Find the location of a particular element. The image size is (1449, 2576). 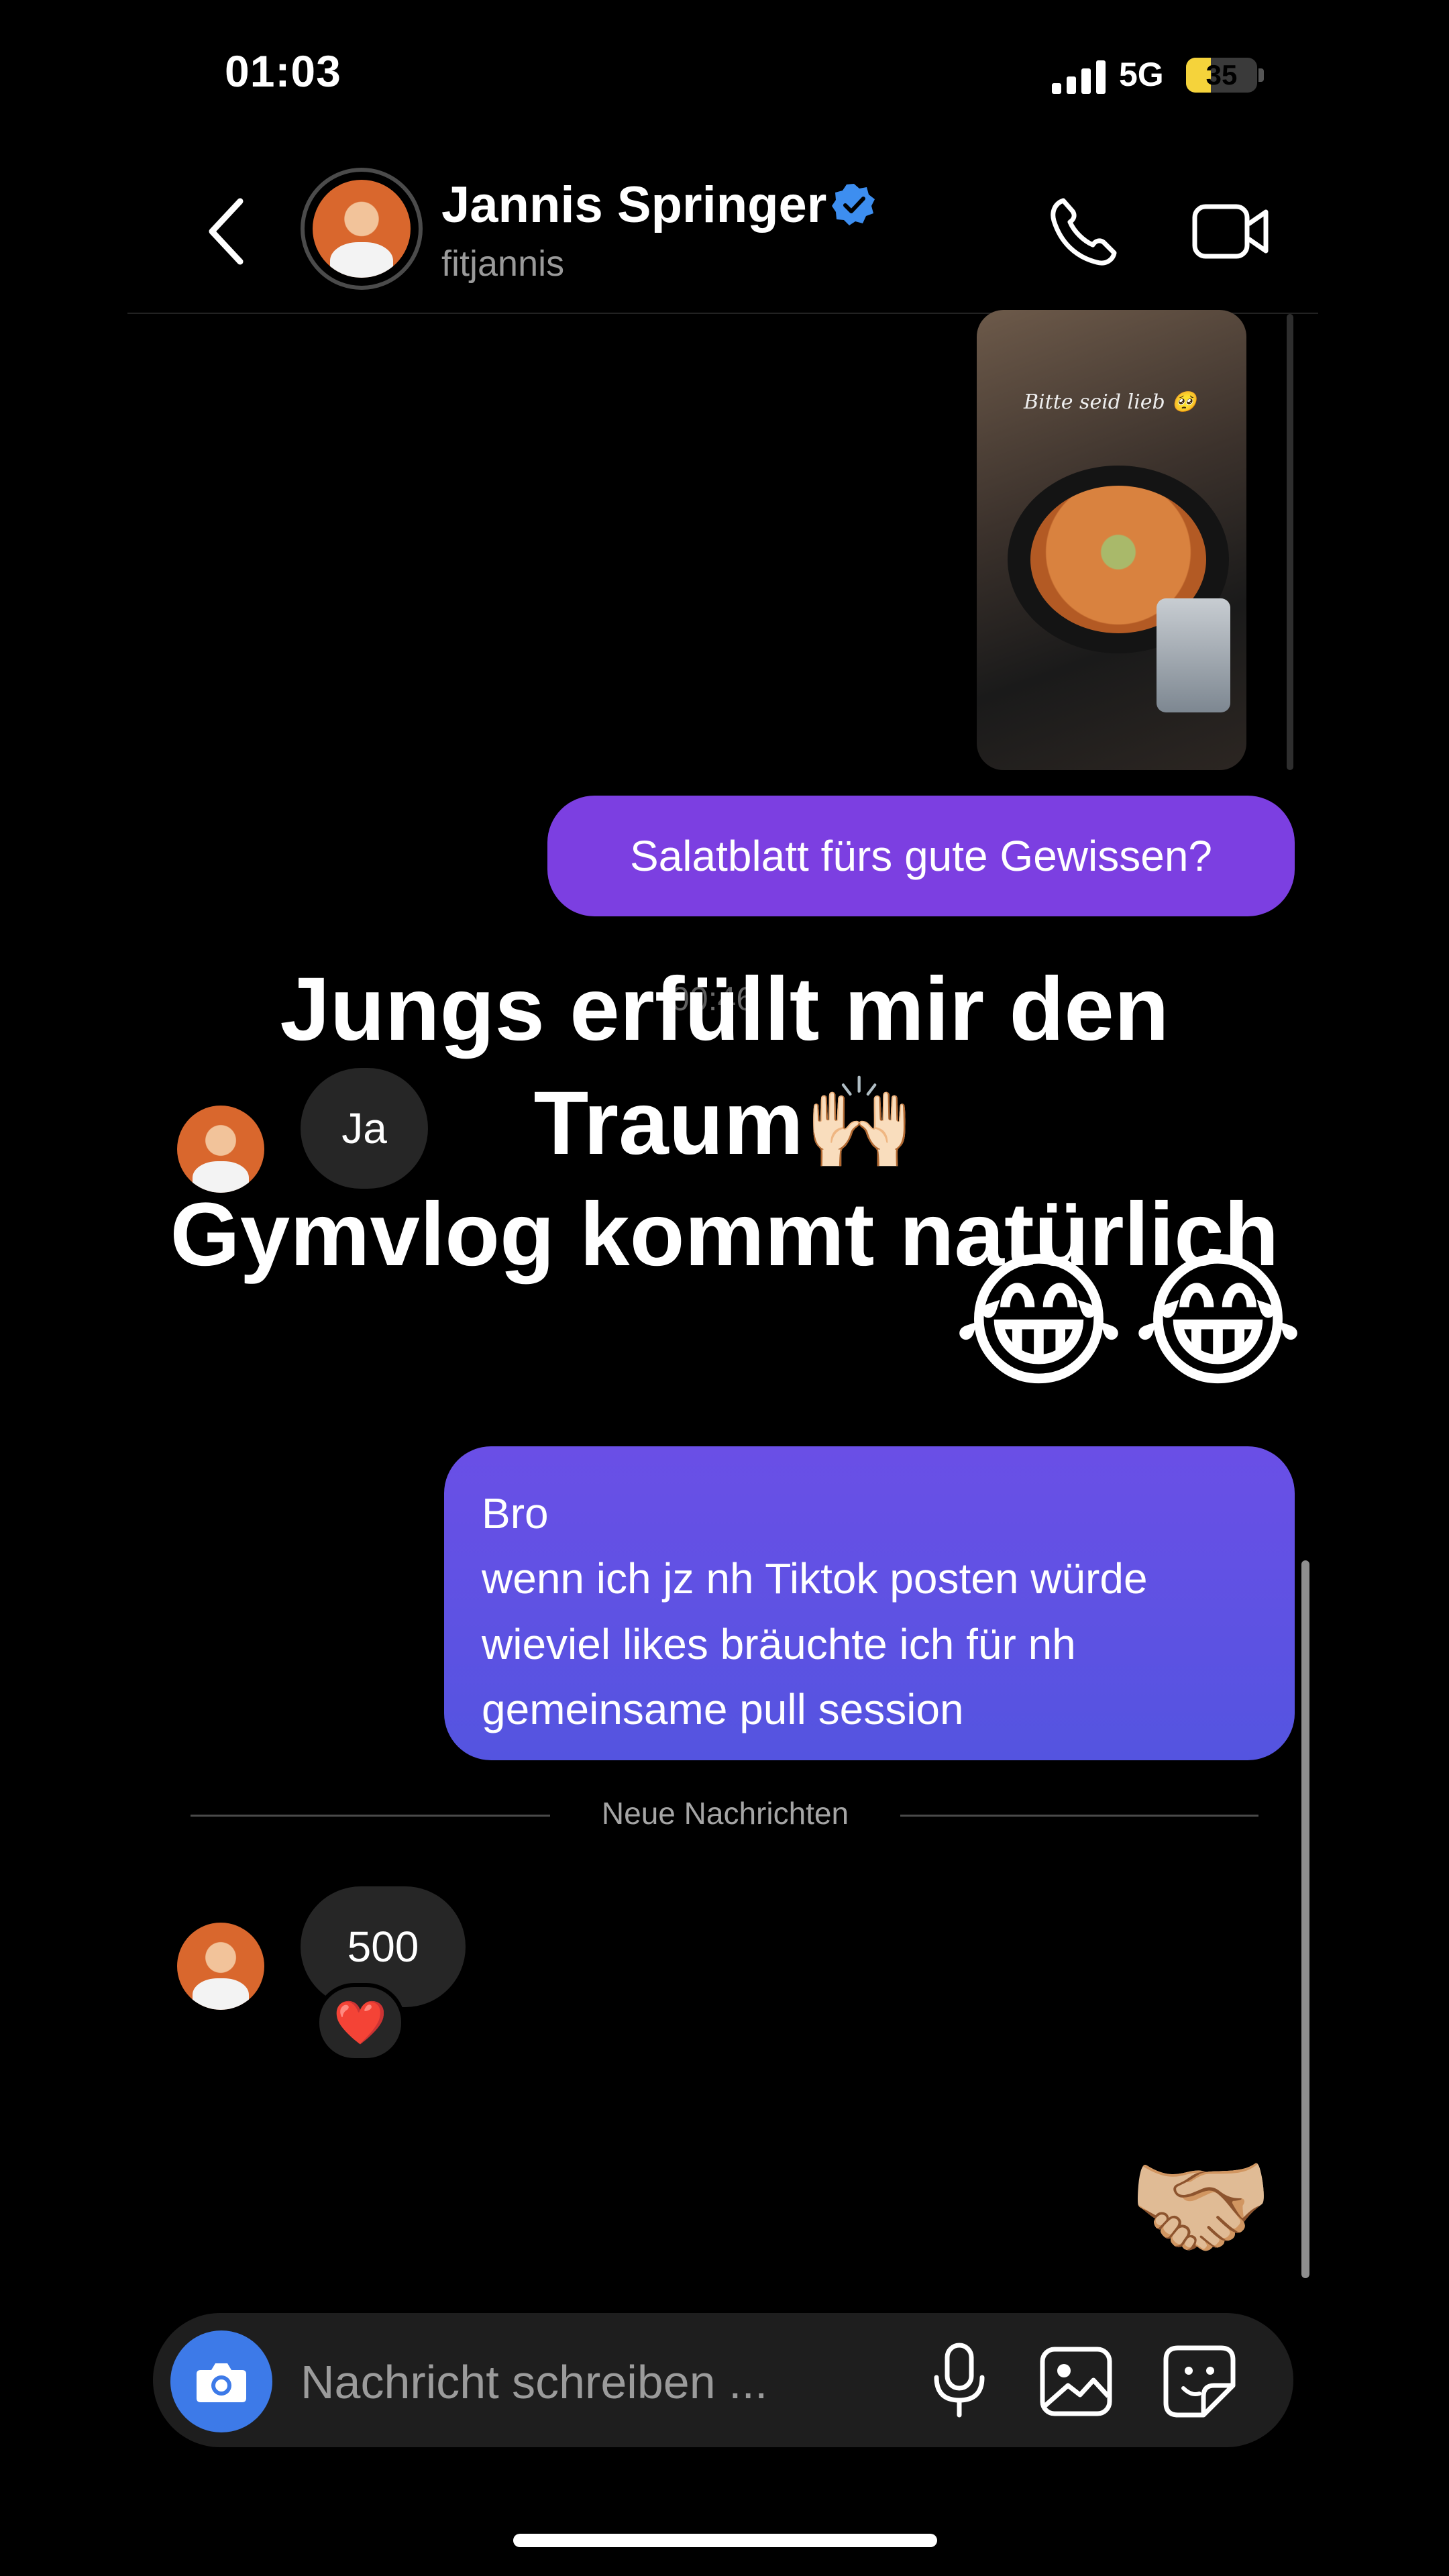

phone-icon is located at coordinates (1083, 231).